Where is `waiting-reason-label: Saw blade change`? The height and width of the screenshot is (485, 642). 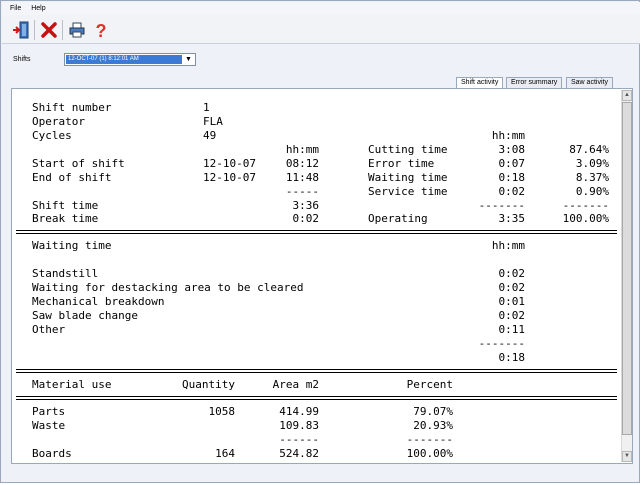
waiting-reason-label: Saw blade change is located at coordinates (85, 315).